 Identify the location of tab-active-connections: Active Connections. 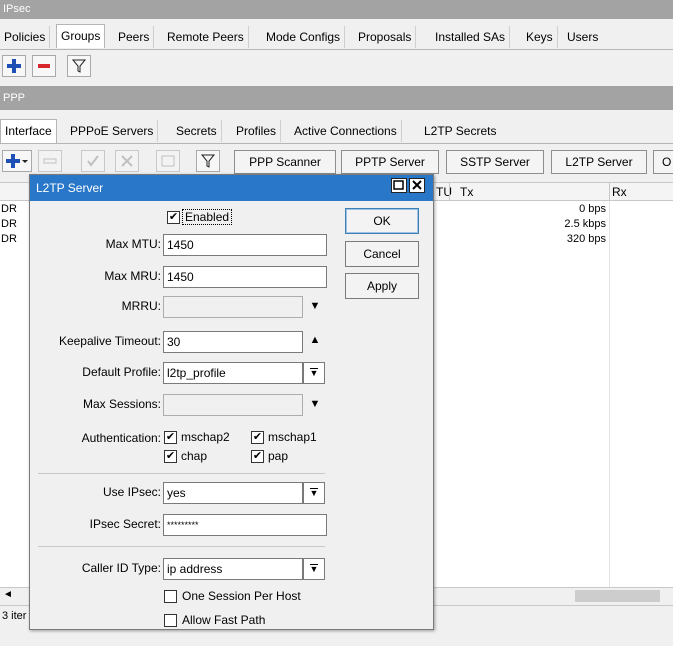
(346, 131).